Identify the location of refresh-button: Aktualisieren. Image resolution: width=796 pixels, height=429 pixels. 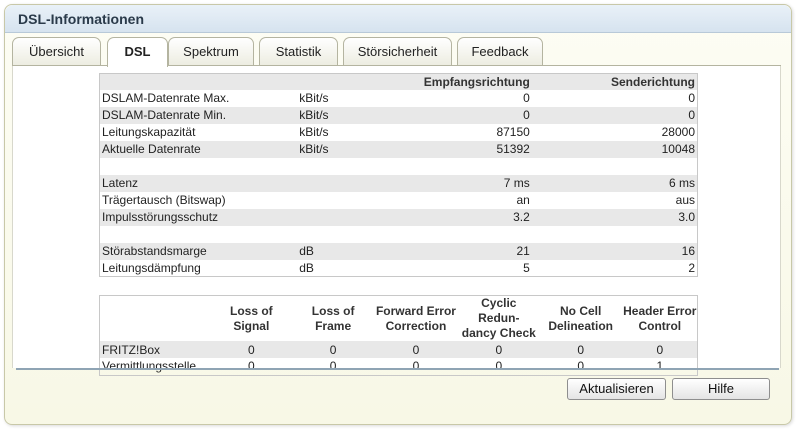
(616, 389).